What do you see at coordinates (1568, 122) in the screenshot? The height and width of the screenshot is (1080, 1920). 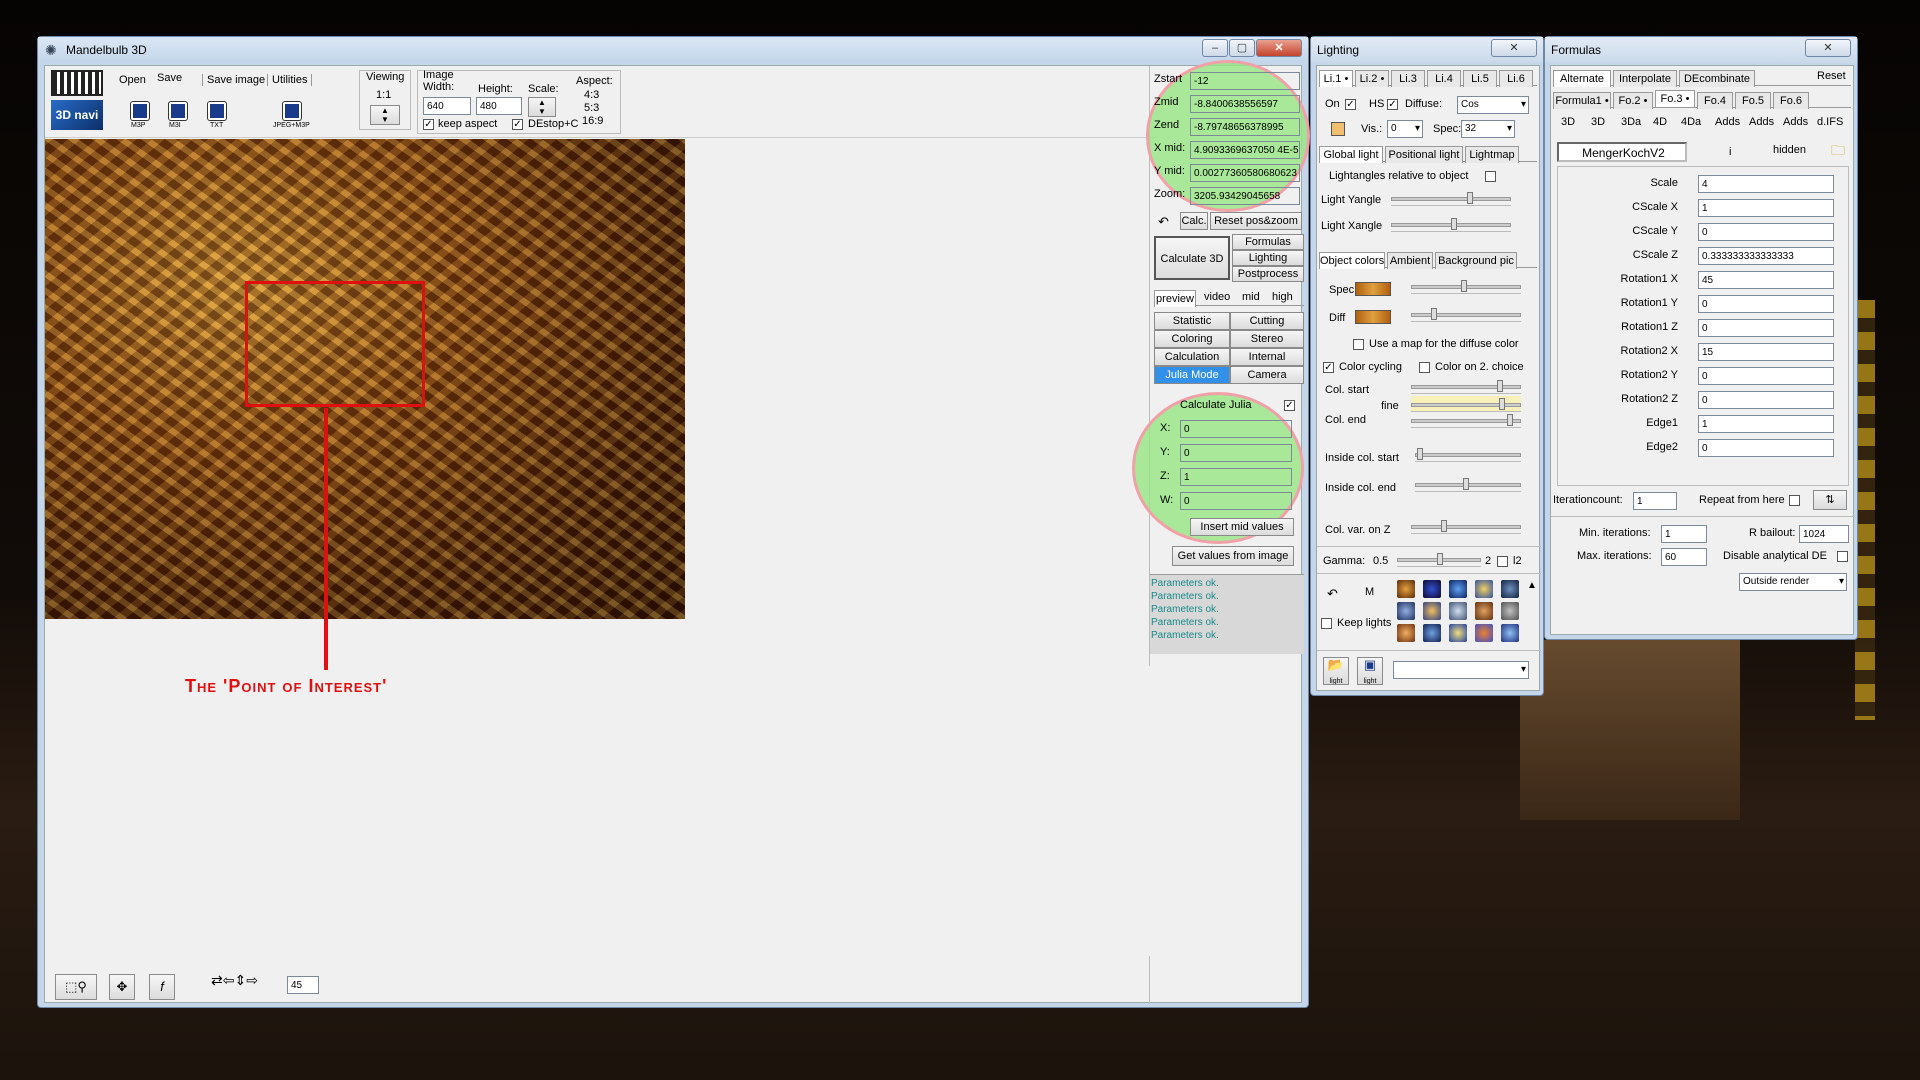 I see `type-3d: 3D` at bounding box center [1568, 122].